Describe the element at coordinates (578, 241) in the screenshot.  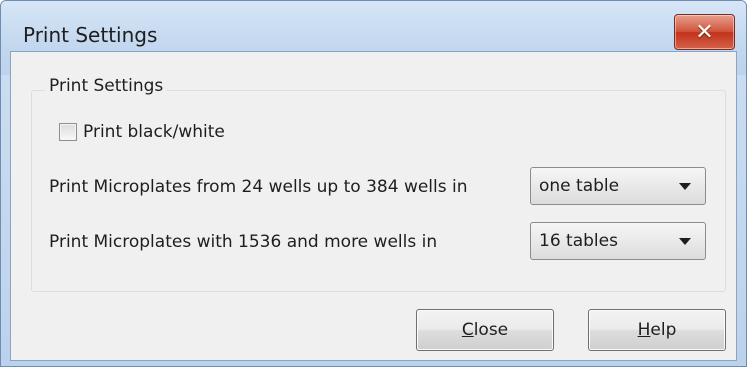
I see `microplates-1536-value: 16 tables` at that location.